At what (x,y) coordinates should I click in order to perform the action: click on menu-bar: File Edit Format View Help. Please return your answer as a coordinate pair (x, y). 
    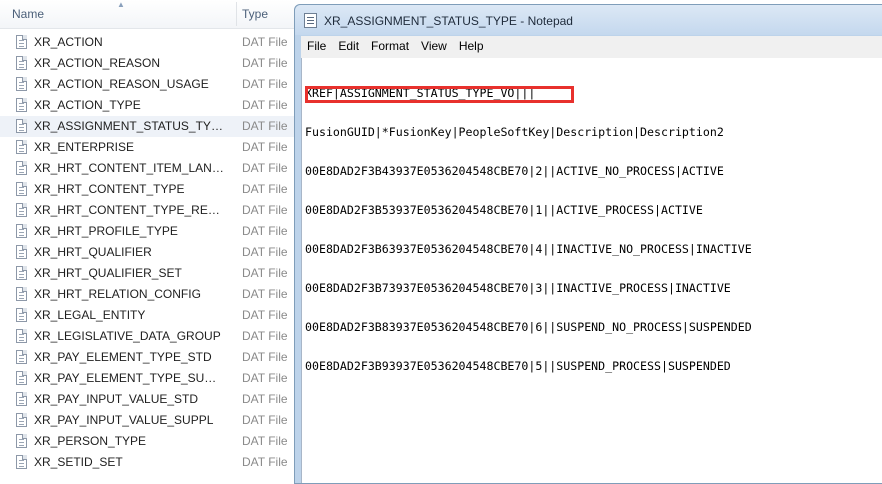
    Looking at the image, I should click on (591, 47).